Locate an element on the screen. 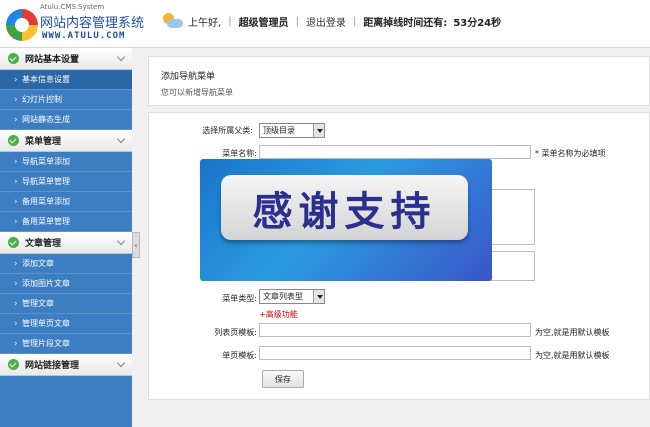 The image size is (650, 427). type-label: 菜单类型: is located at coordinates (239, 298).